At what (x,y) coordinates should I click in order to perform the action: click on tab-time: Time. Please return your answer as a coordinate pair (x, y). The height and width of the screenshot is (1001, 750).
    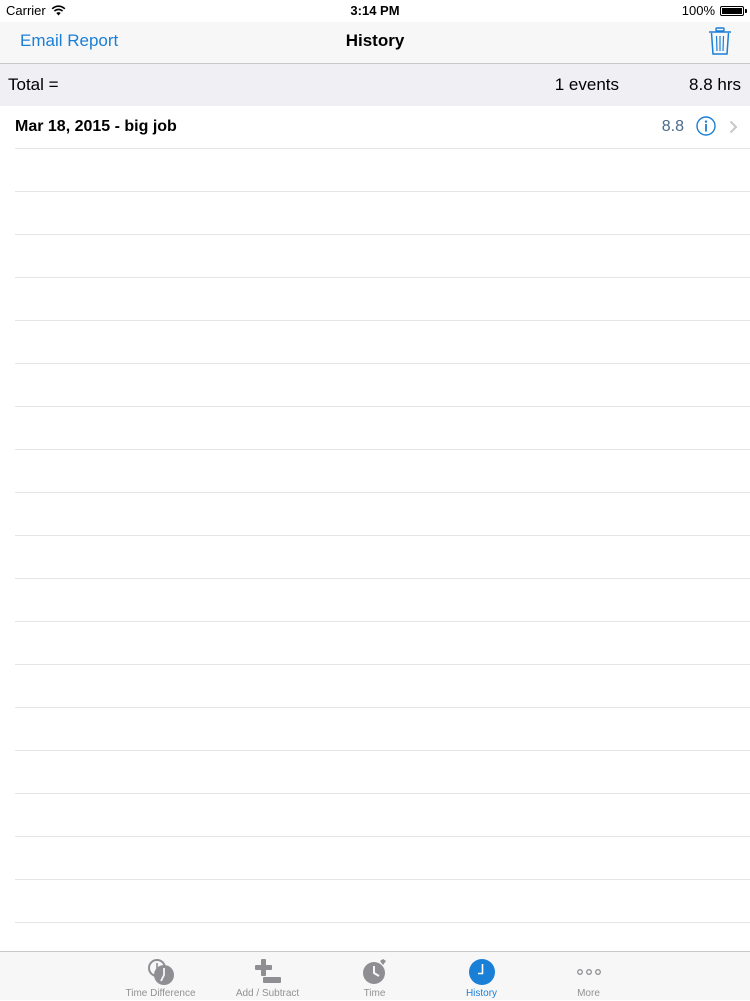
    Looking at the image, I should click on (374, 976).